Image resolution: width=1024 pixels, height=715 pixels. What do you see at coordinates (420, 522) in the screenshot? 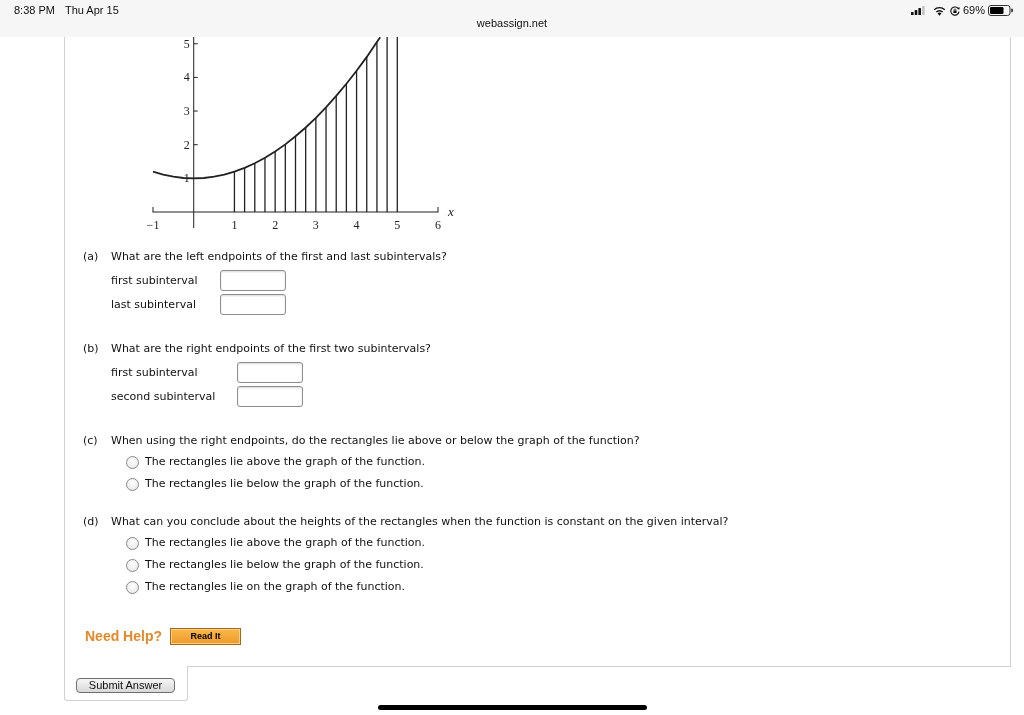
I see `question-text: What can you conclude about the heights of the rectangles when the function is constant on the given interval?` at bounding box center [420, 522].